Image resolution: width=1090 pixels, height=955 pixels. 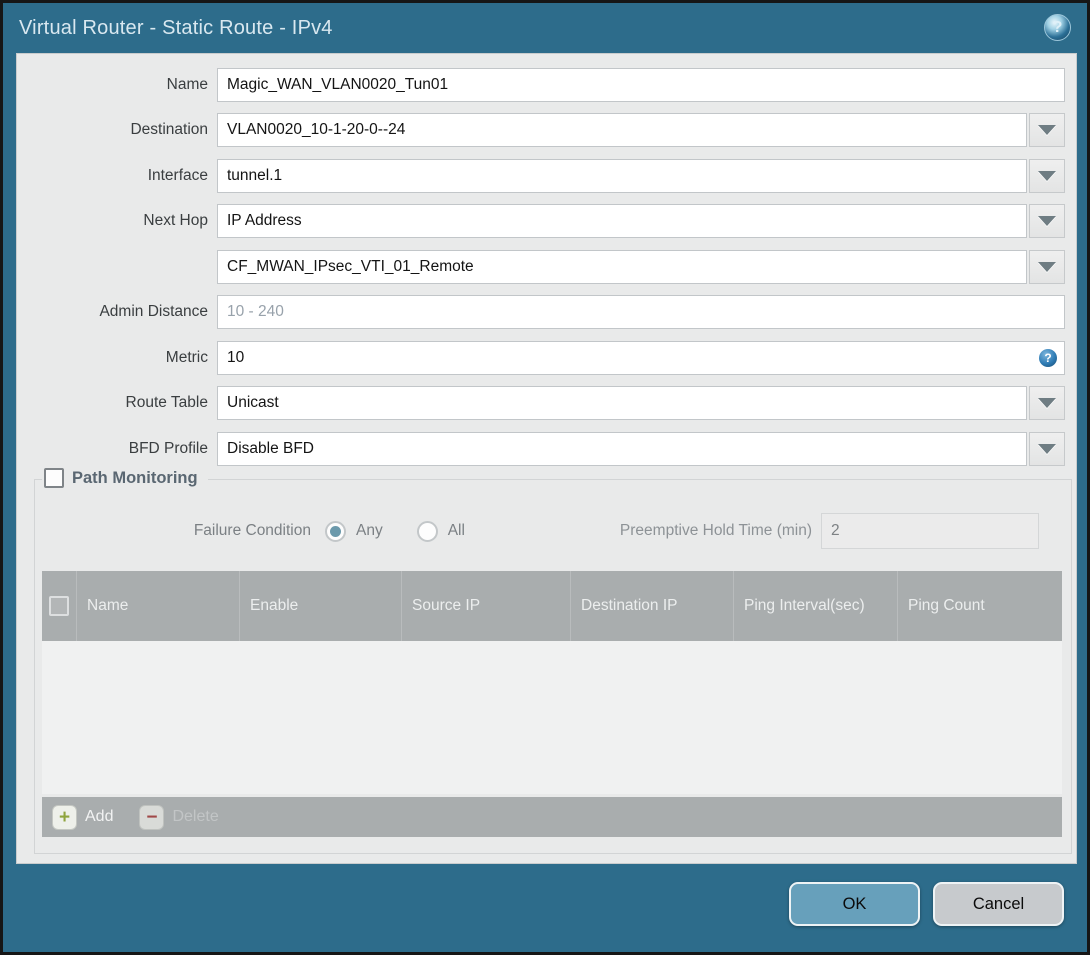 What do you see at coordinates (641, 358) in the screenshot?
I see `metric-input` at bounding box center [641, 358].